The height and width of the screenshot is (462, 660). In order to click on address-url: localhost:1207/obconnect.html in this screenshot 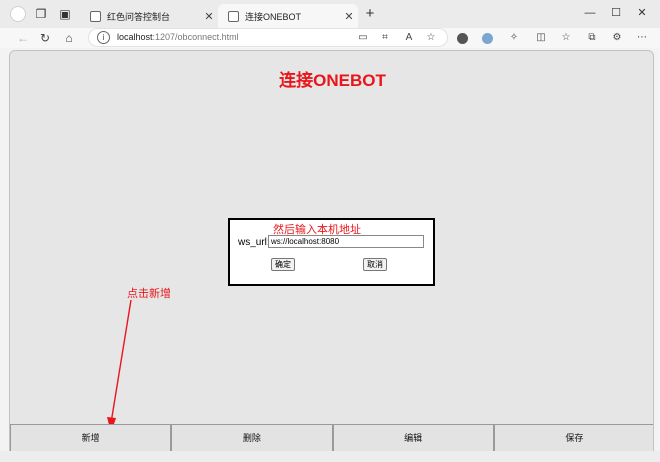, I will do `click(178, 37)`.